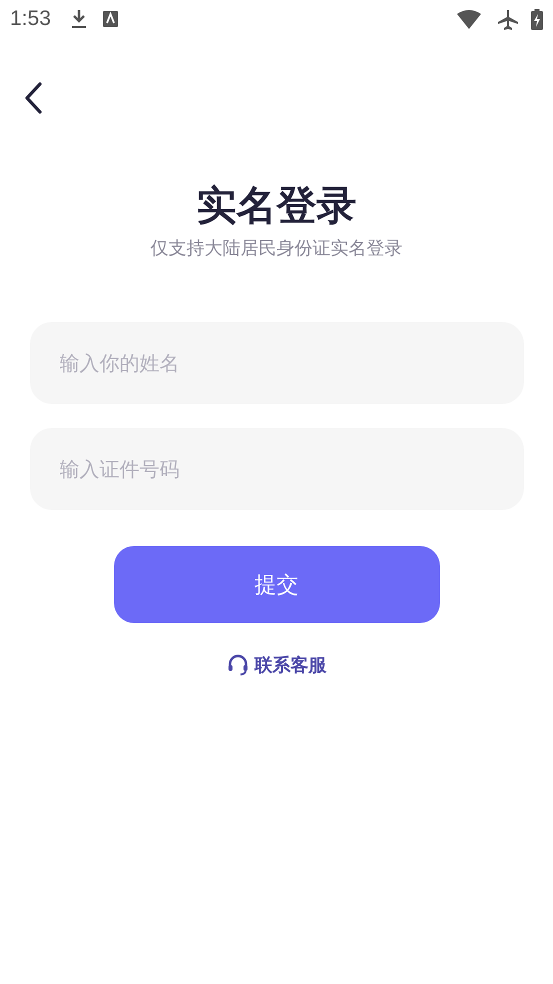 The height and width of the screenshot is (984, 553). Describe the element at coordinates (276, 248) in the screenshot. I see `page-subtitle: 仅支持大陆居民身份证实名登录` at that location.